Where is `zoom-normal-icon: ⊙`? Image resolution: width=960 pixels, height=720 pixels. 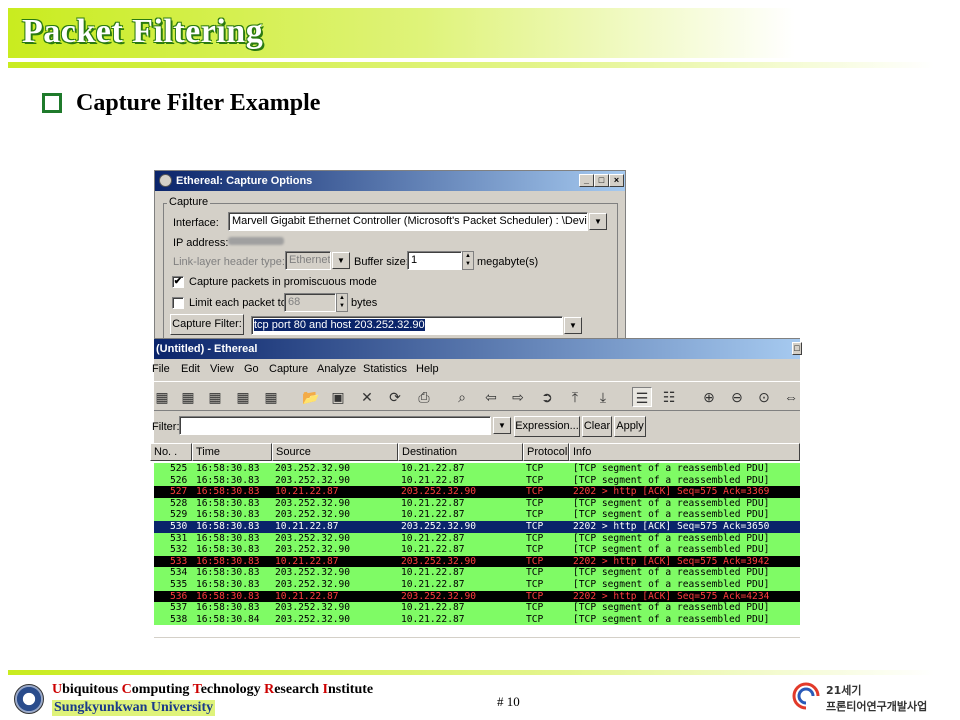 zoom-normal-icon: ⊙ is located at coordinates (764, 397).